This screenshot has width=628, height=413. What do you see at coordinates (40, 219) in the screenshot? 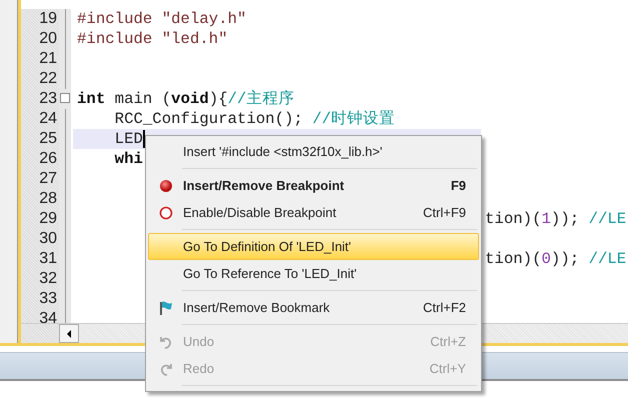
I see `line-number: 29` at bounding box center [40, 219].